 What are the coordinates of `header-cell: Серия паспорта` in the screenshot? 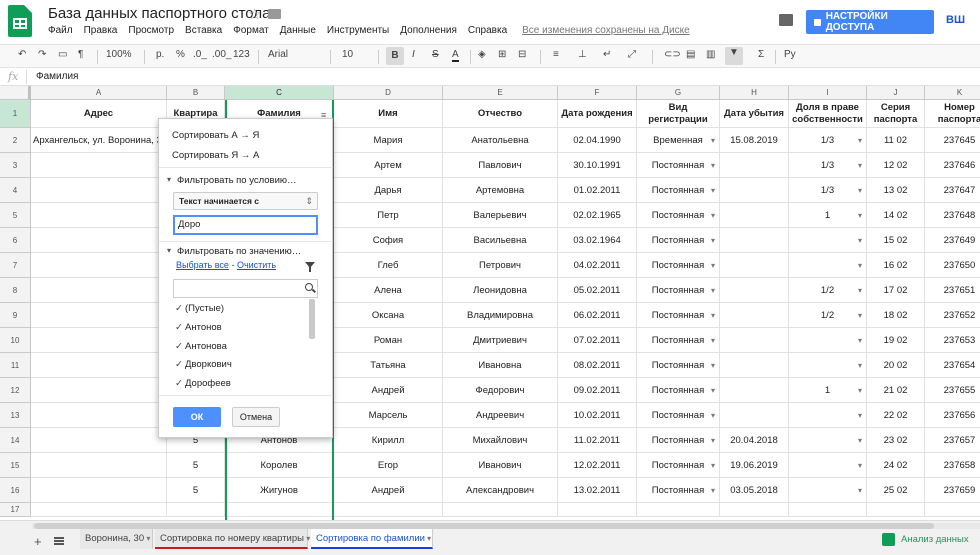 It's located at (896, 114).